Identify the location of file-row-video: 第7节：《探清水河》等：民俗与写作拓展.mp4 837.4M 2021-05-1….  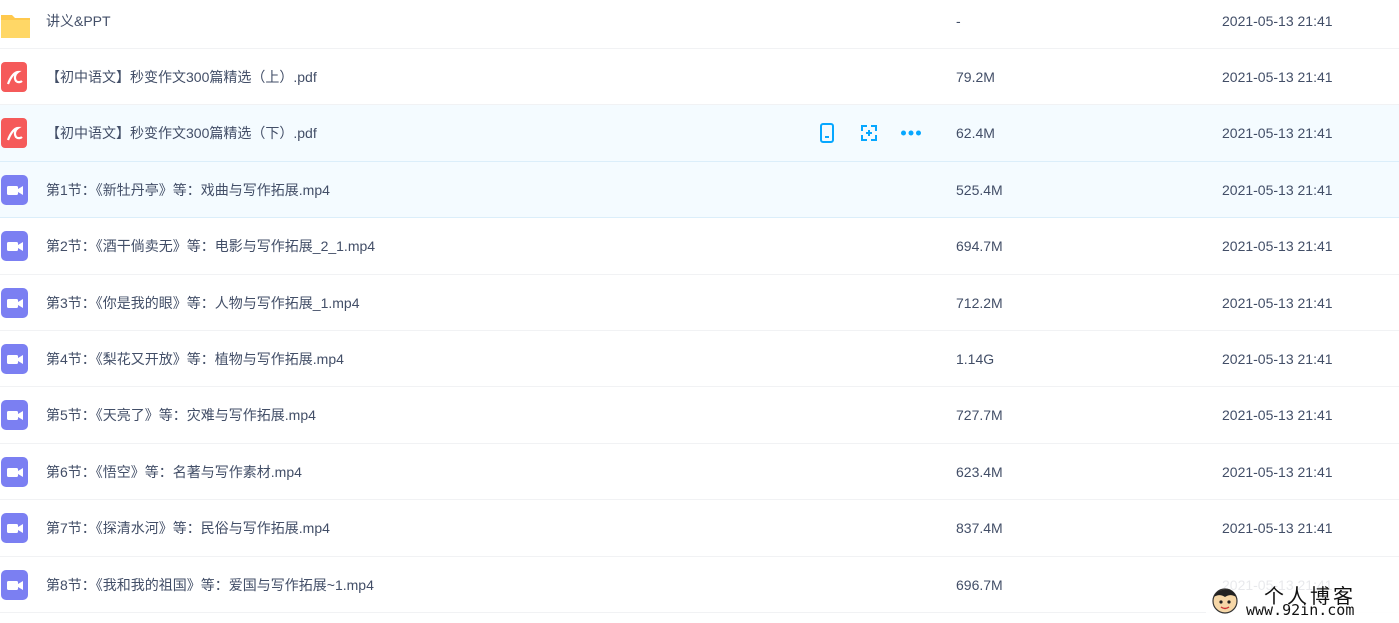
(699, 528).